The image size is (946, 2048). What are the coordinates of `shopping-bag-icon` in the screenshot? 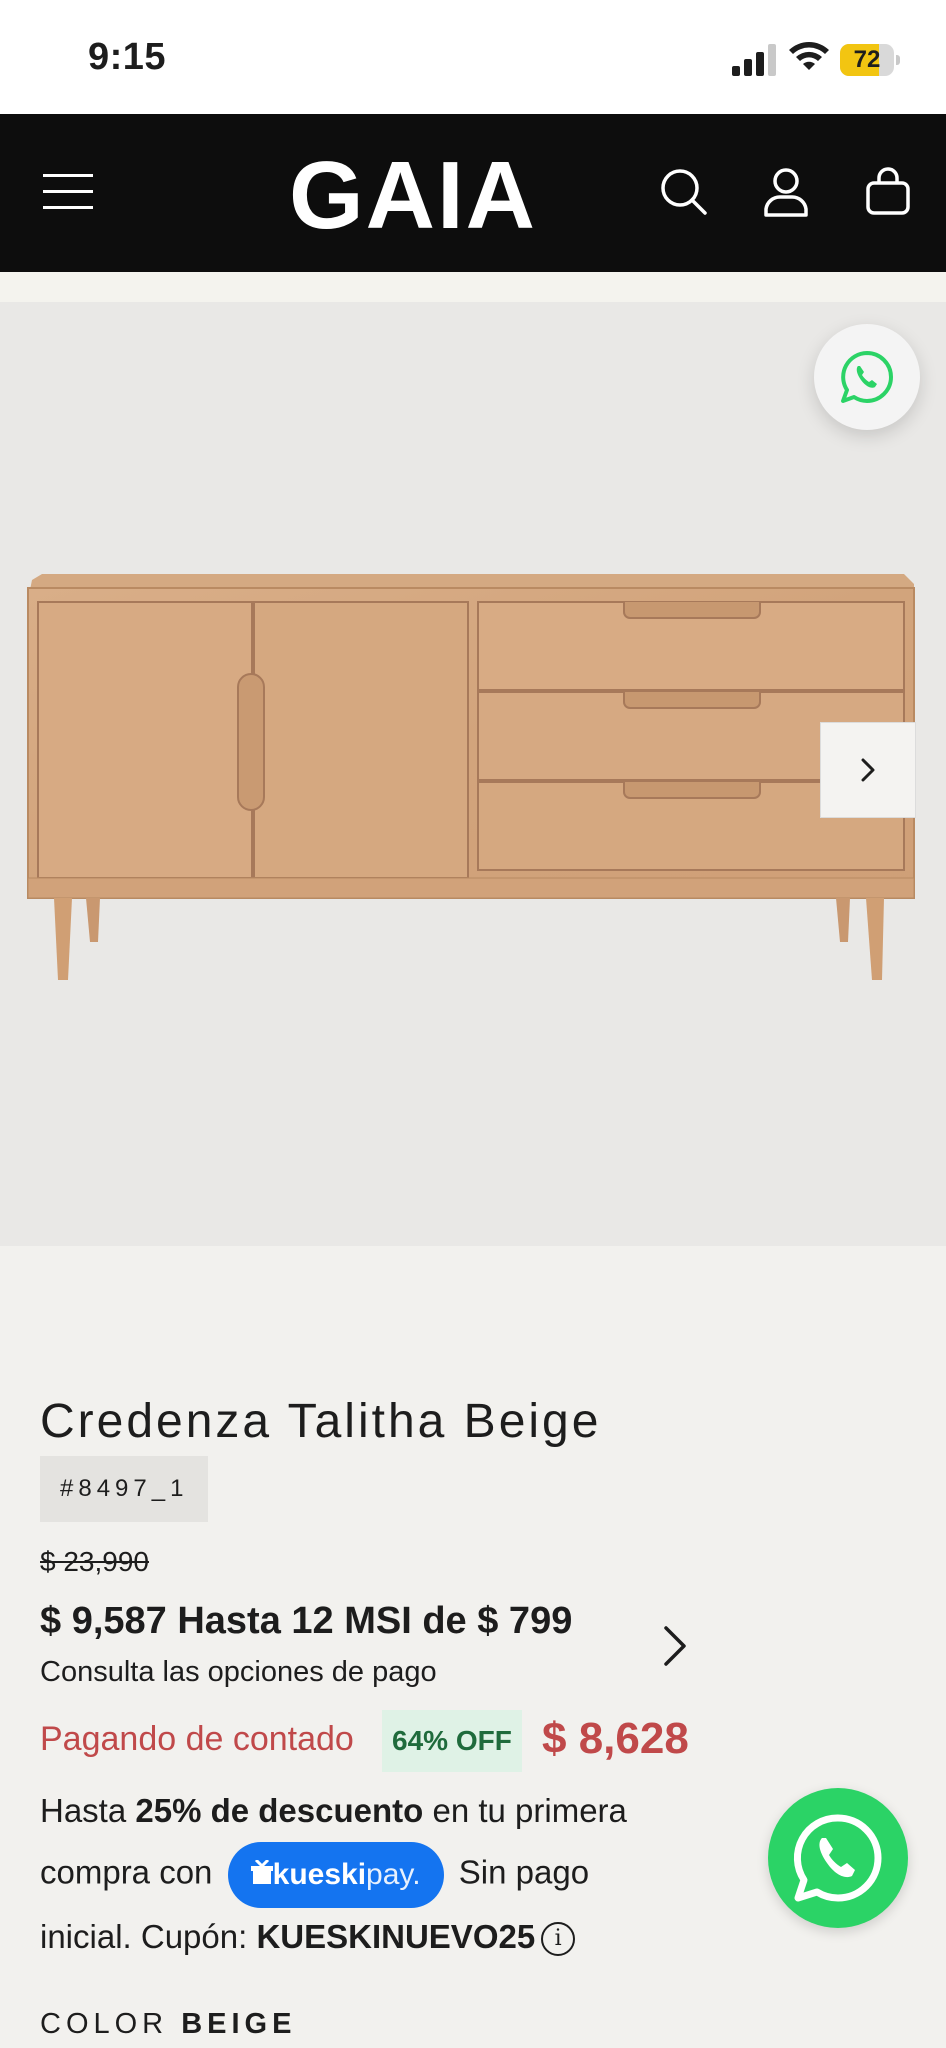 It's located at (888, 191).